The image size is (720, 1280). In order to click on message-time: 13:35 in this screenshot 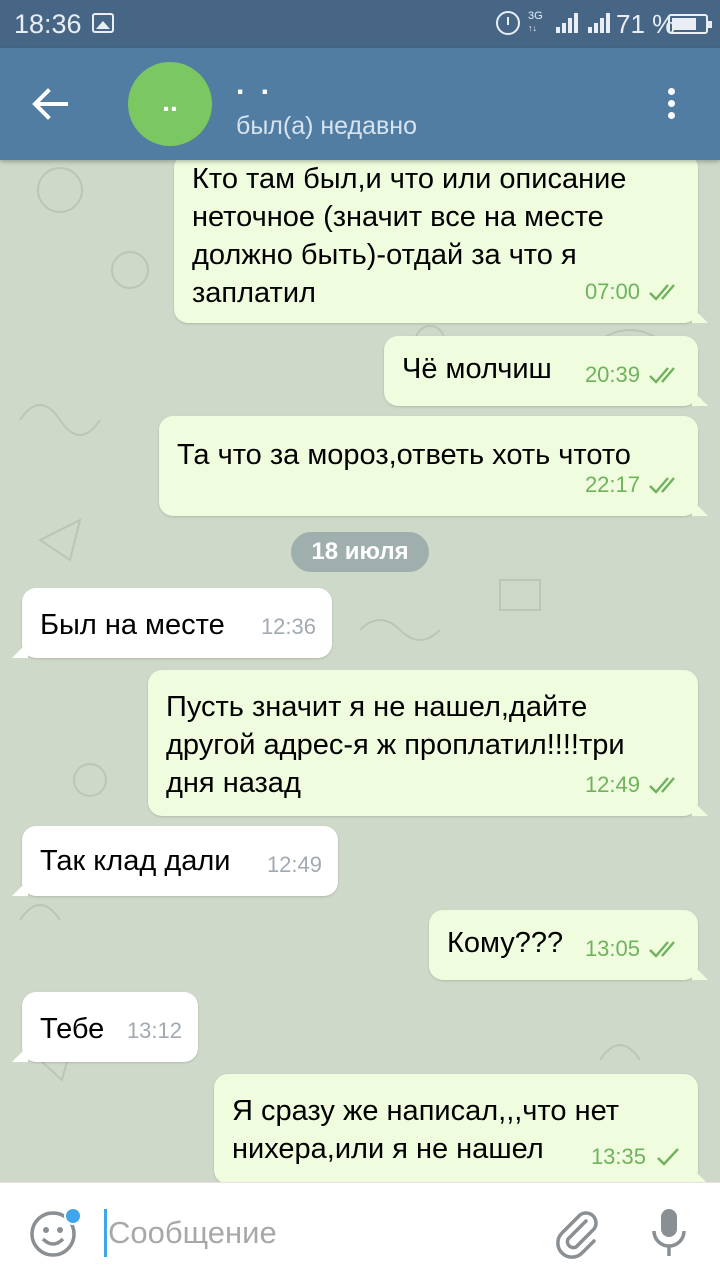, I will do `click(618, 1156)`.